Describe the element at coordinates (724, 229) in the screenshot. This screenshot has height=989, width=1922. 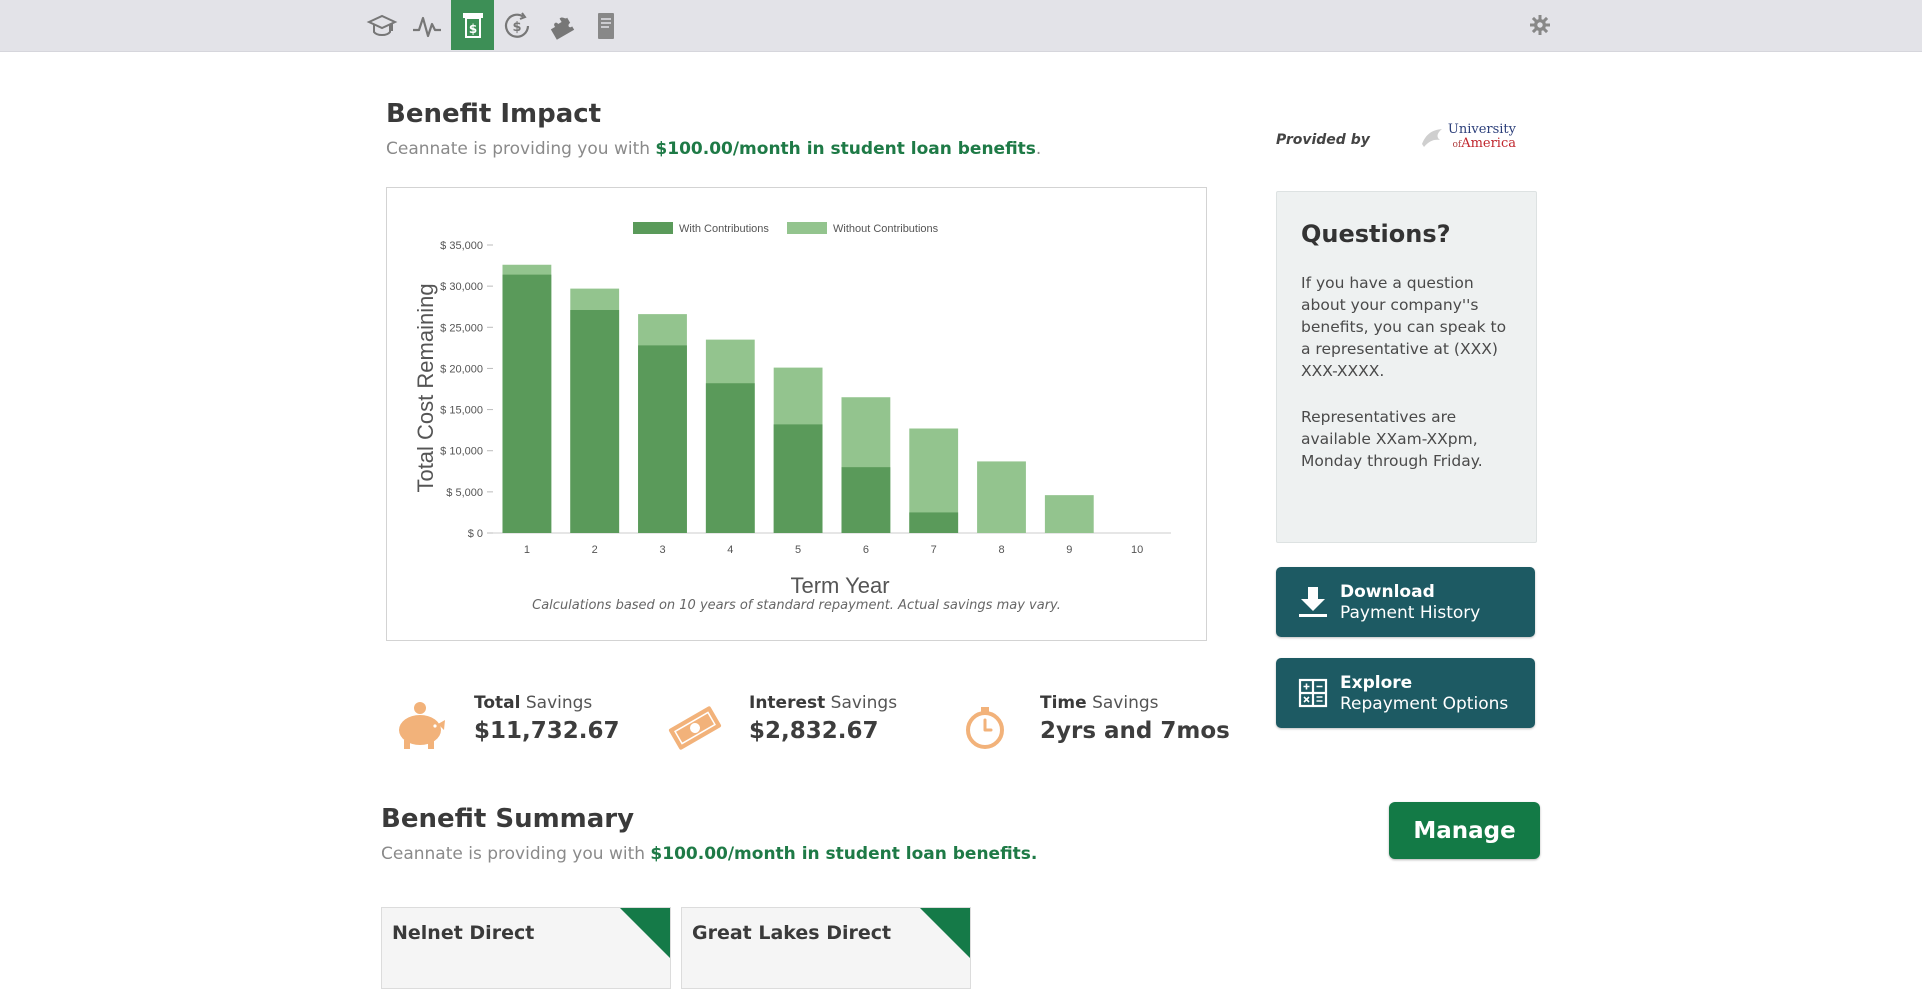
I see `legend-label-with: With Contributions` at that location.